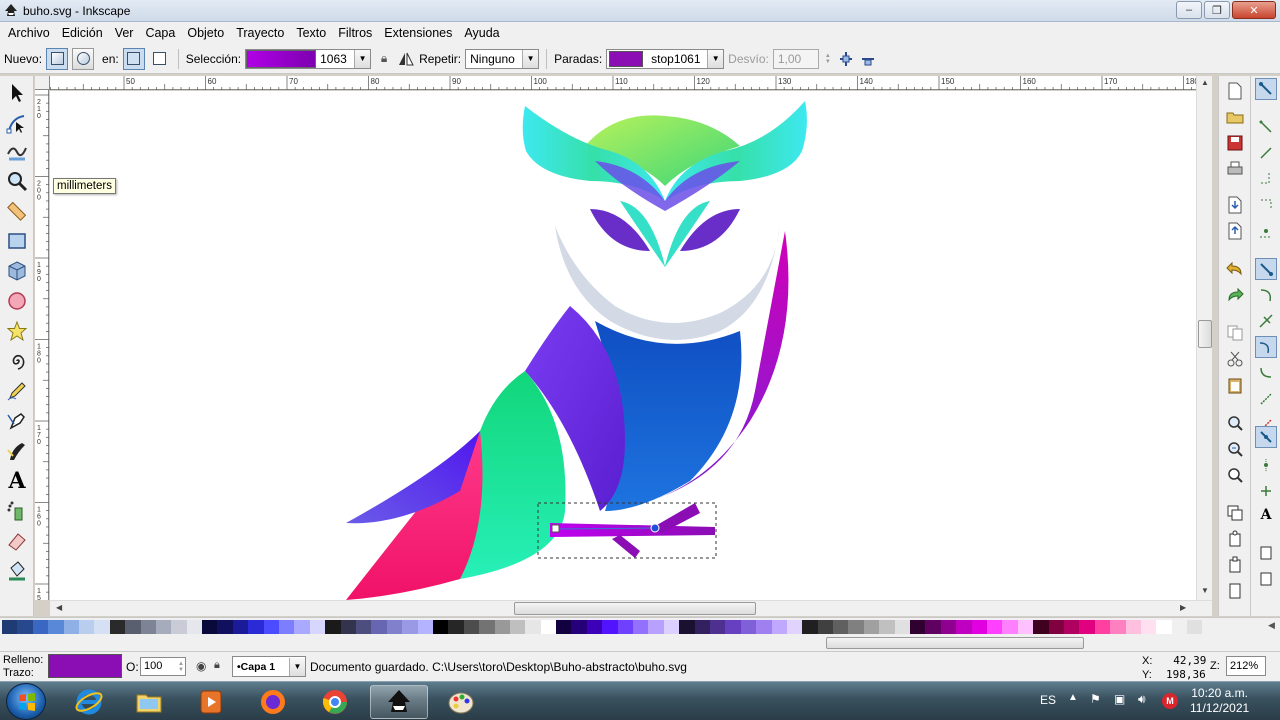  Describe the element at coordinates (1235, 117) in the screenshot. I see `open-folder-icon` at that location.